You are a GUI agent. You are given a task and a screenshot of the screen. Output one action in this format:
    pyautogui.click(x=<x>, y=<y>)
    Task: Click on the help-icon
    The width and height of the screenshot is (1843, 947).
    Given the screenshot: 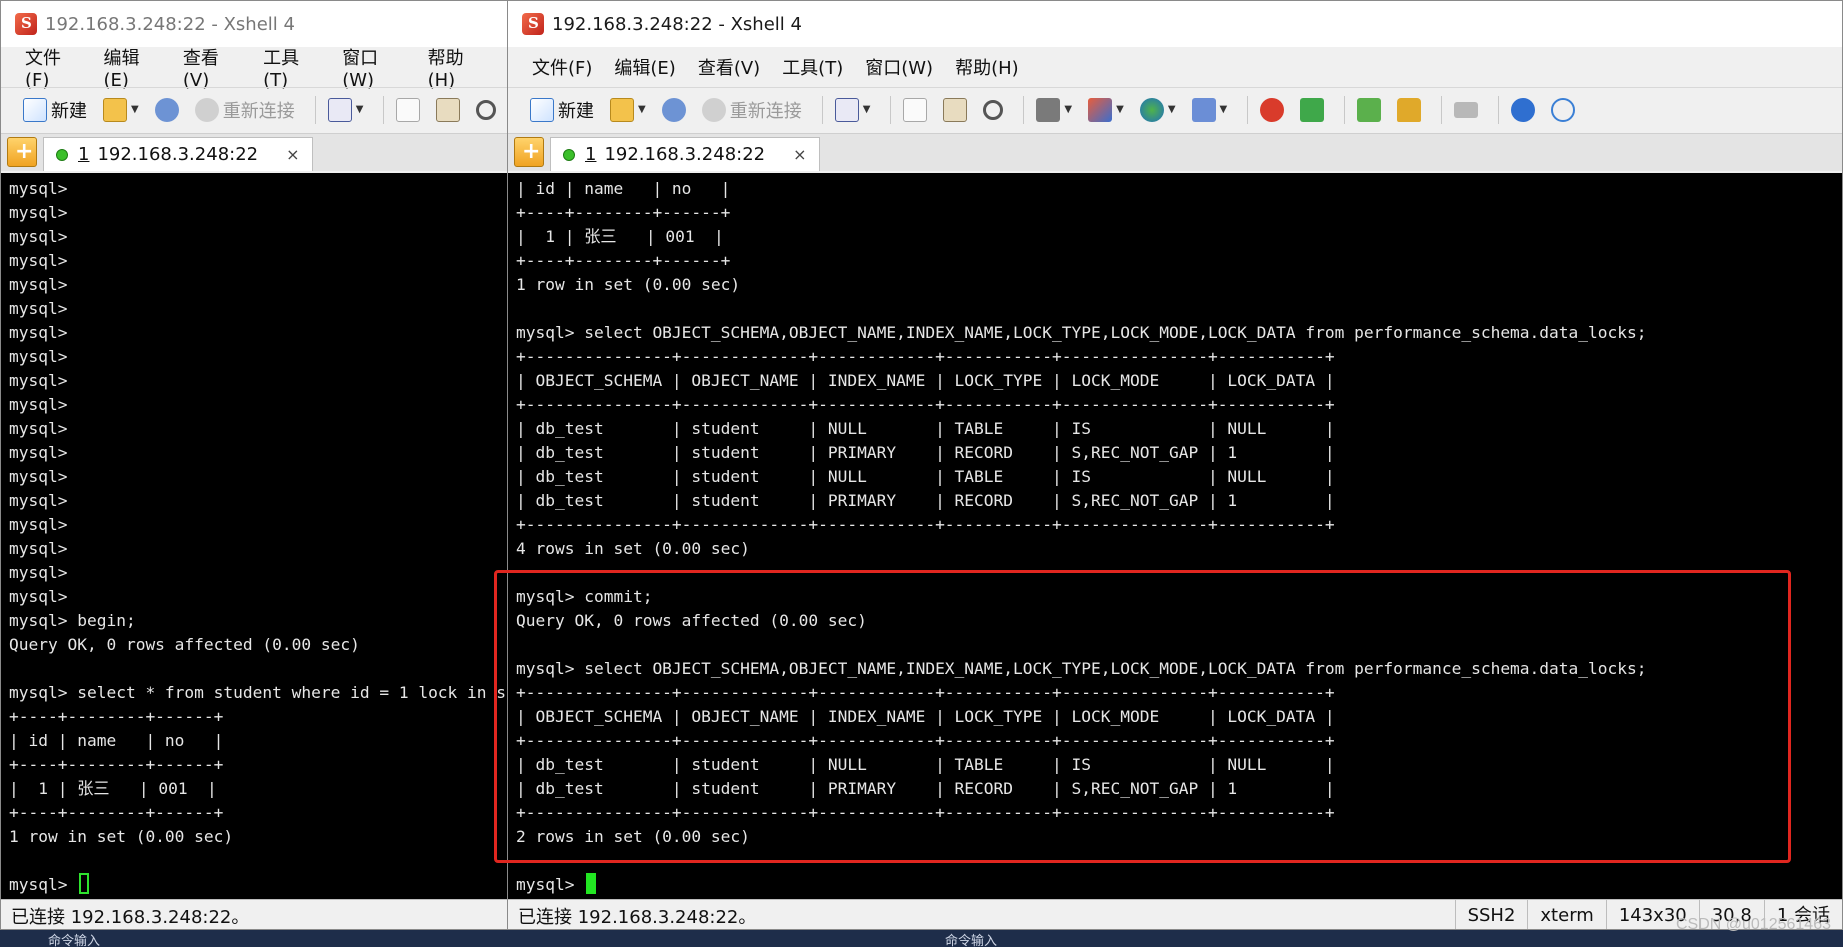 What is the action you would take?
    pyautogui.click(x=1523, y=109)
    